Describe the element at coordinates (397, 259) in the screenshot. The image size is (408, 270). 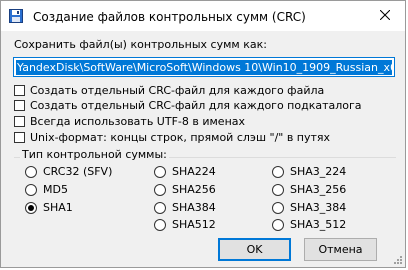
I see `resize-grip-icon` at that location.